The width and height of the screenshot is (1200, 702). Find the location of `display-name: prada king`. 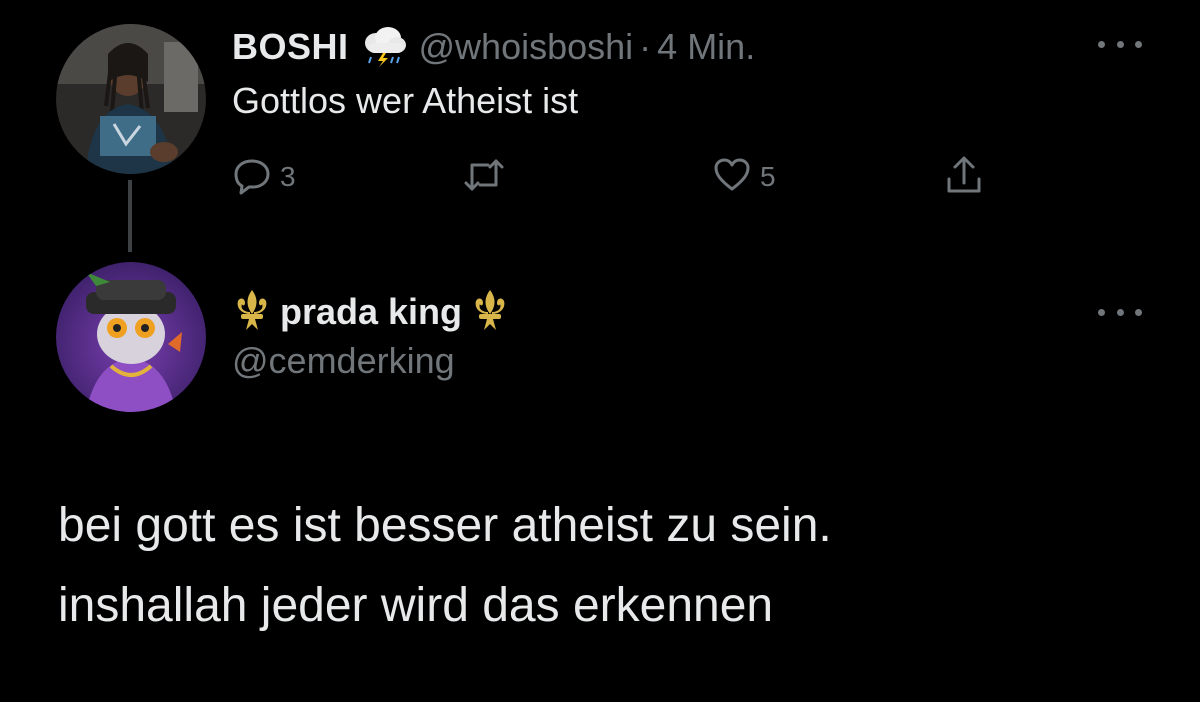

display-name: prada king is located at coordinates (371, 312).